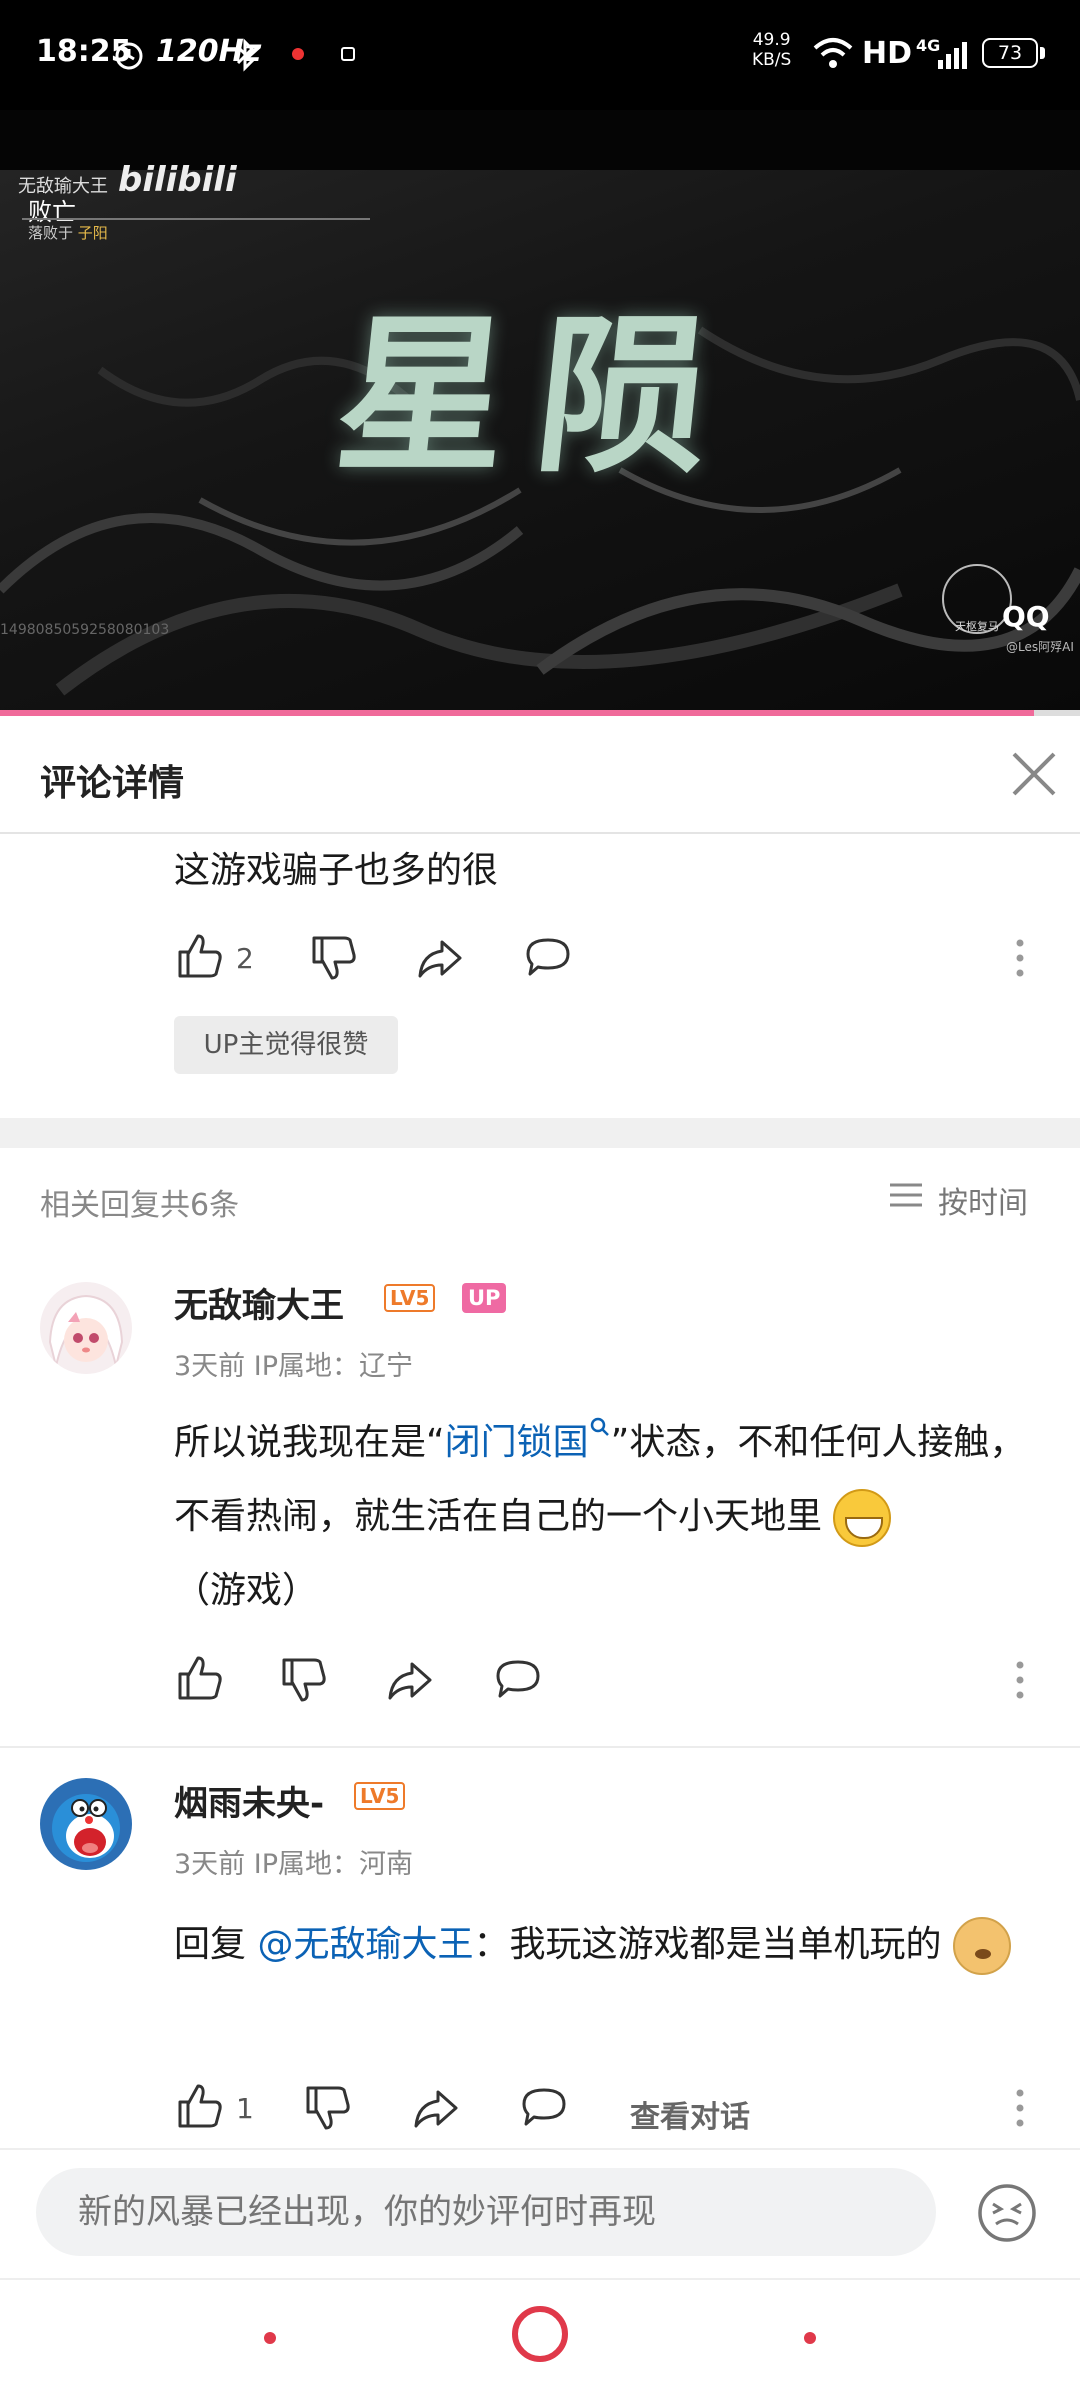 The image size is (1080, 2400). Describe the element at coordinates (249, 1800) in the screenshot. I see `username: 烟雨未央-` at that location.